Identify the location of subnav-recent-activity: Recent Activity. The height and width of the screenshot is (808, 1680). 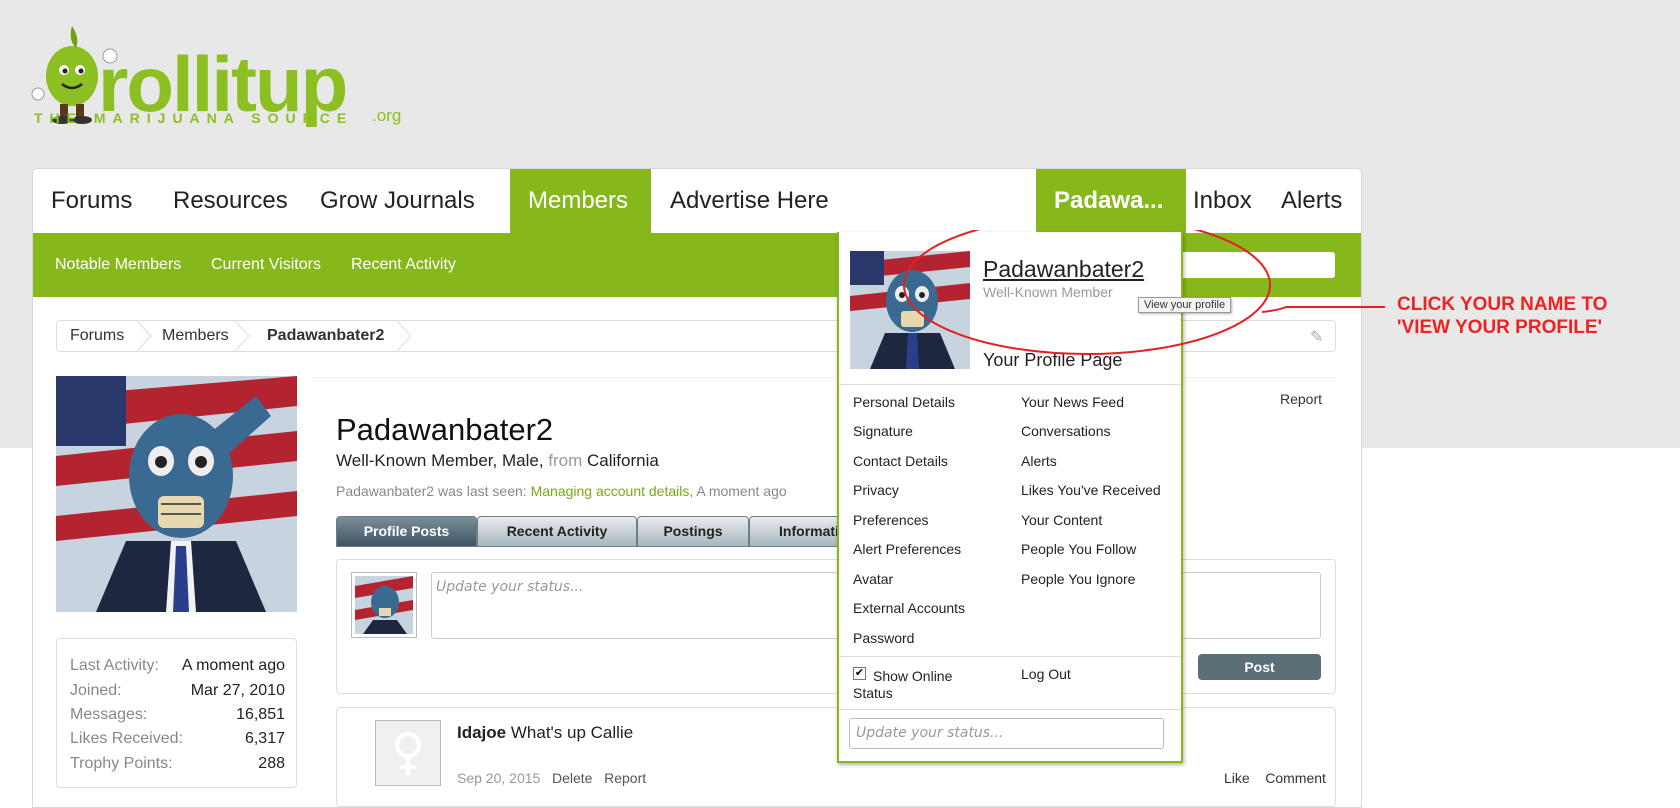
(403, 265).